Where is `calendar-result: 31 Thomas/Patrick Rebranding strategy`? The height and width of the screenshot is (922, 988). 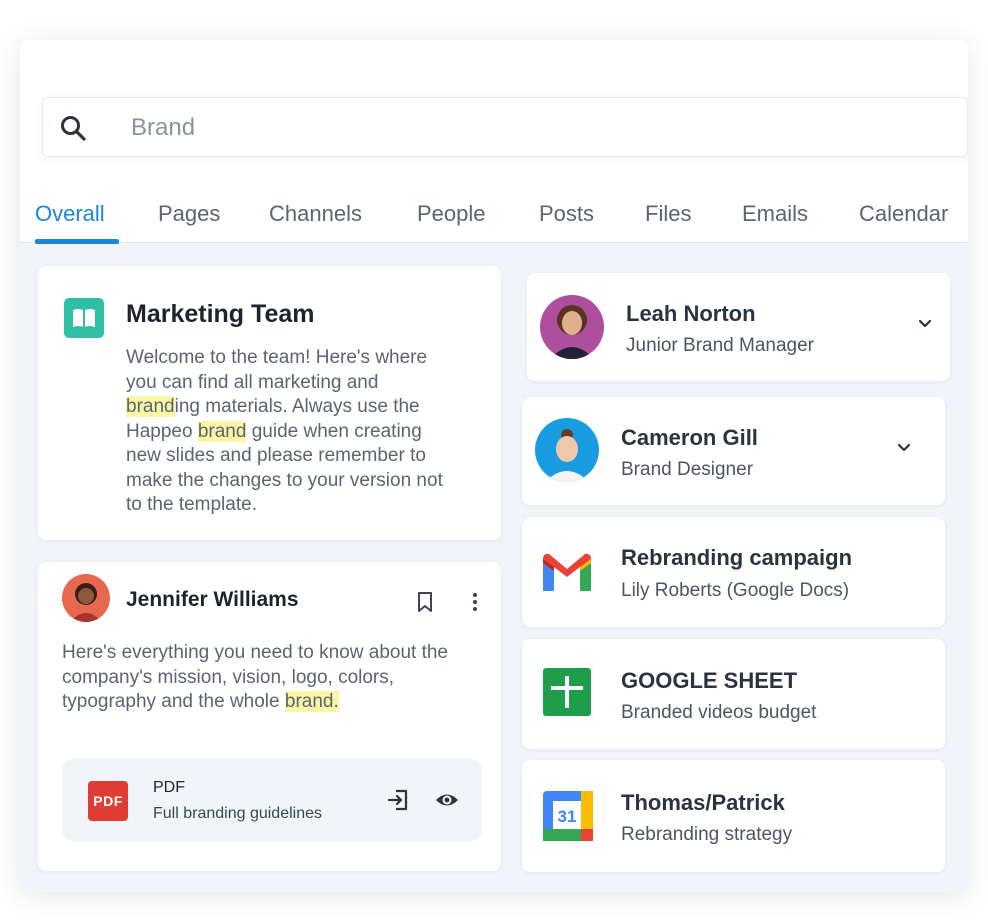 calendar-result: 31 Thomas/Patrick Rebranding strategy is located at coordinates (733, 816).